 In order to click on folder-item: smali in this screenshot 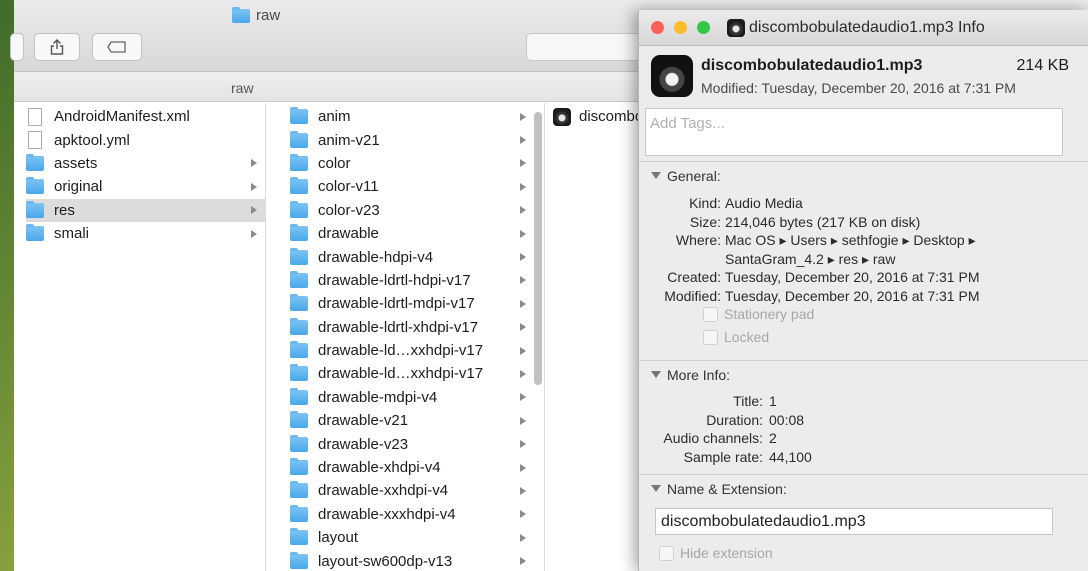, I will do `click(145, 233)`.